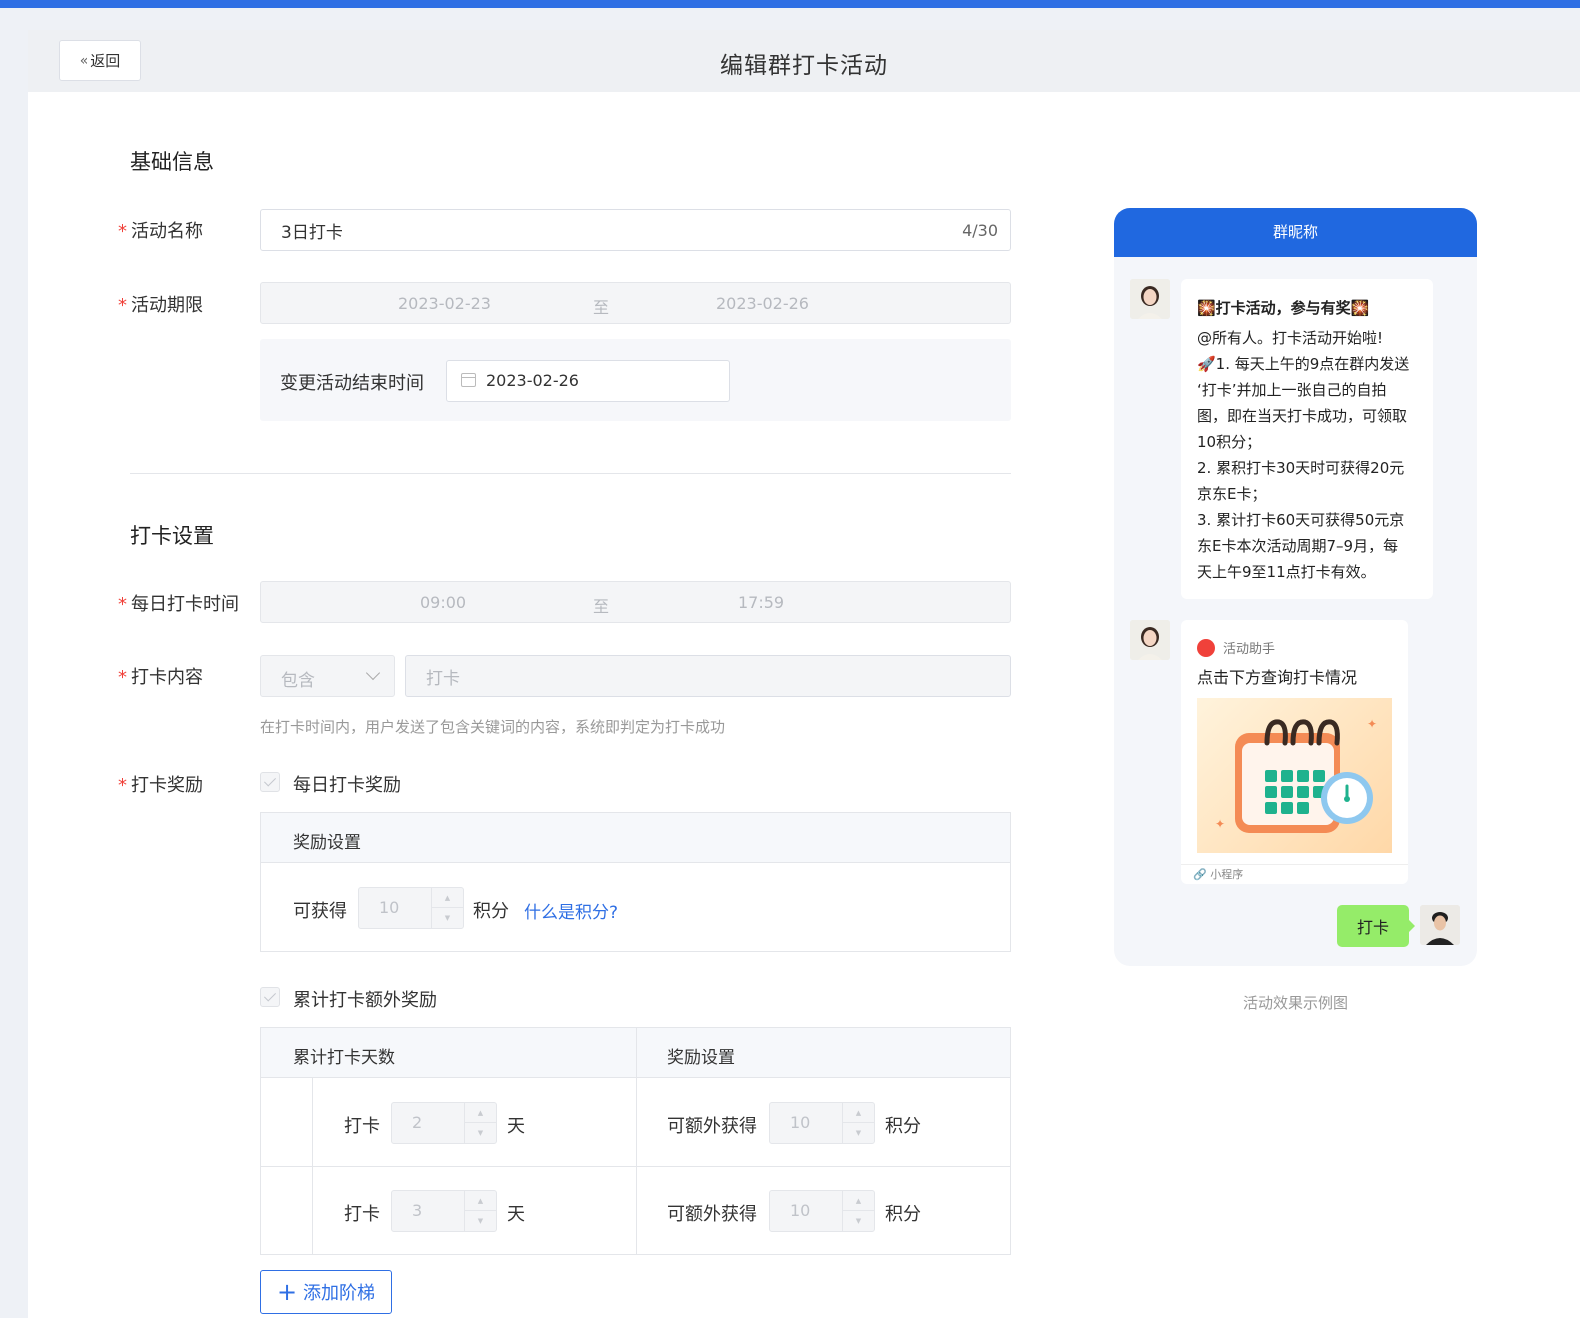 This screenshot has height=1318, width=1580. What do you see at coordinates (635, 882) in the screenshot?
I see `daily-reward-table: 奖励设置 可获得 10 ▲ ▼ 积分 什么是积分?` at bounding box center [635, 882].